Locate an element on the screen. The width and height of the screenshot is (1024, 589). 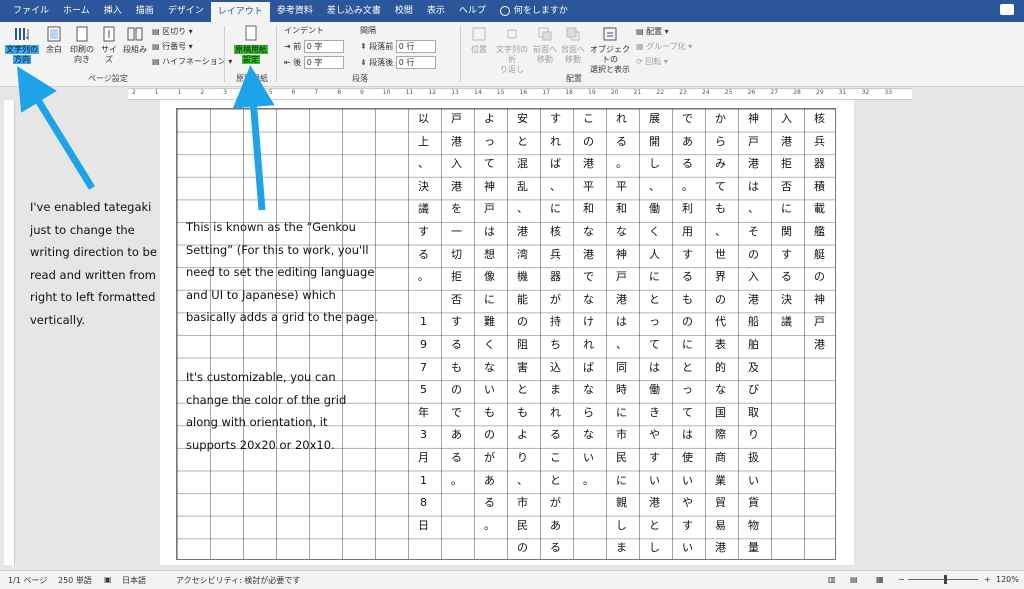
space-before-input: 0 行 is located at coordinates (415, 46).